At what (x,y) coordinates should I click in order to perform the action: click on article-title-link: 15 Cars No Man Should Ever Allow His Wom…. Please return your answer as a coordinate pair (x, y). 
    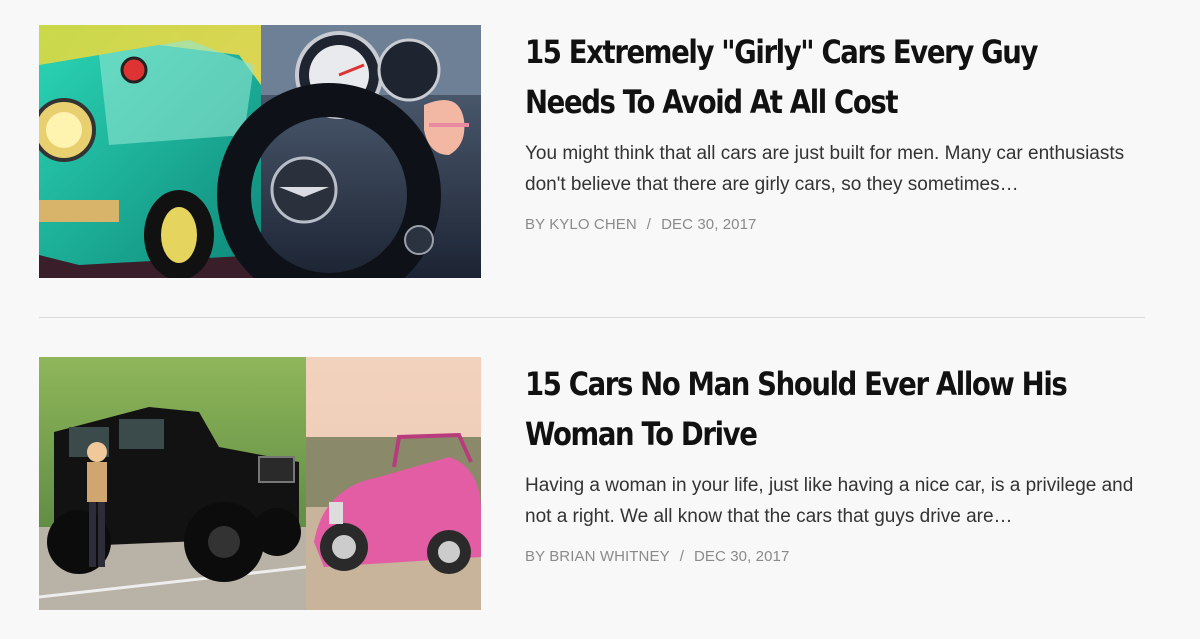
    Looking at the image, I should click on (828, 409).